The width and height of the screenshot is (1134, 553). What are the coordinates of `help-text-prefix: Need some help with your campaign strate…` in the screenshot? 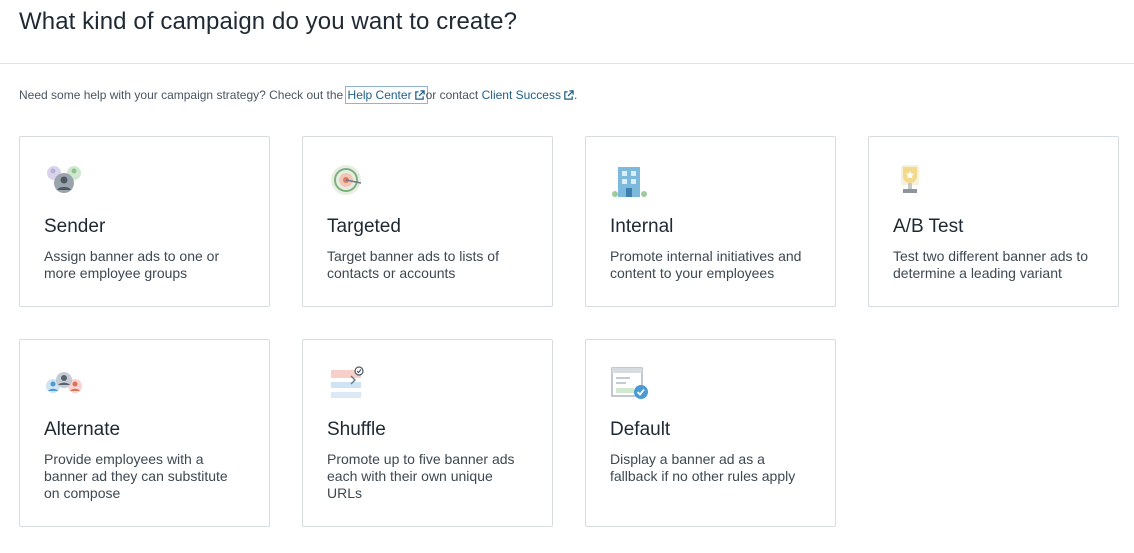 It's located at (181, 95).